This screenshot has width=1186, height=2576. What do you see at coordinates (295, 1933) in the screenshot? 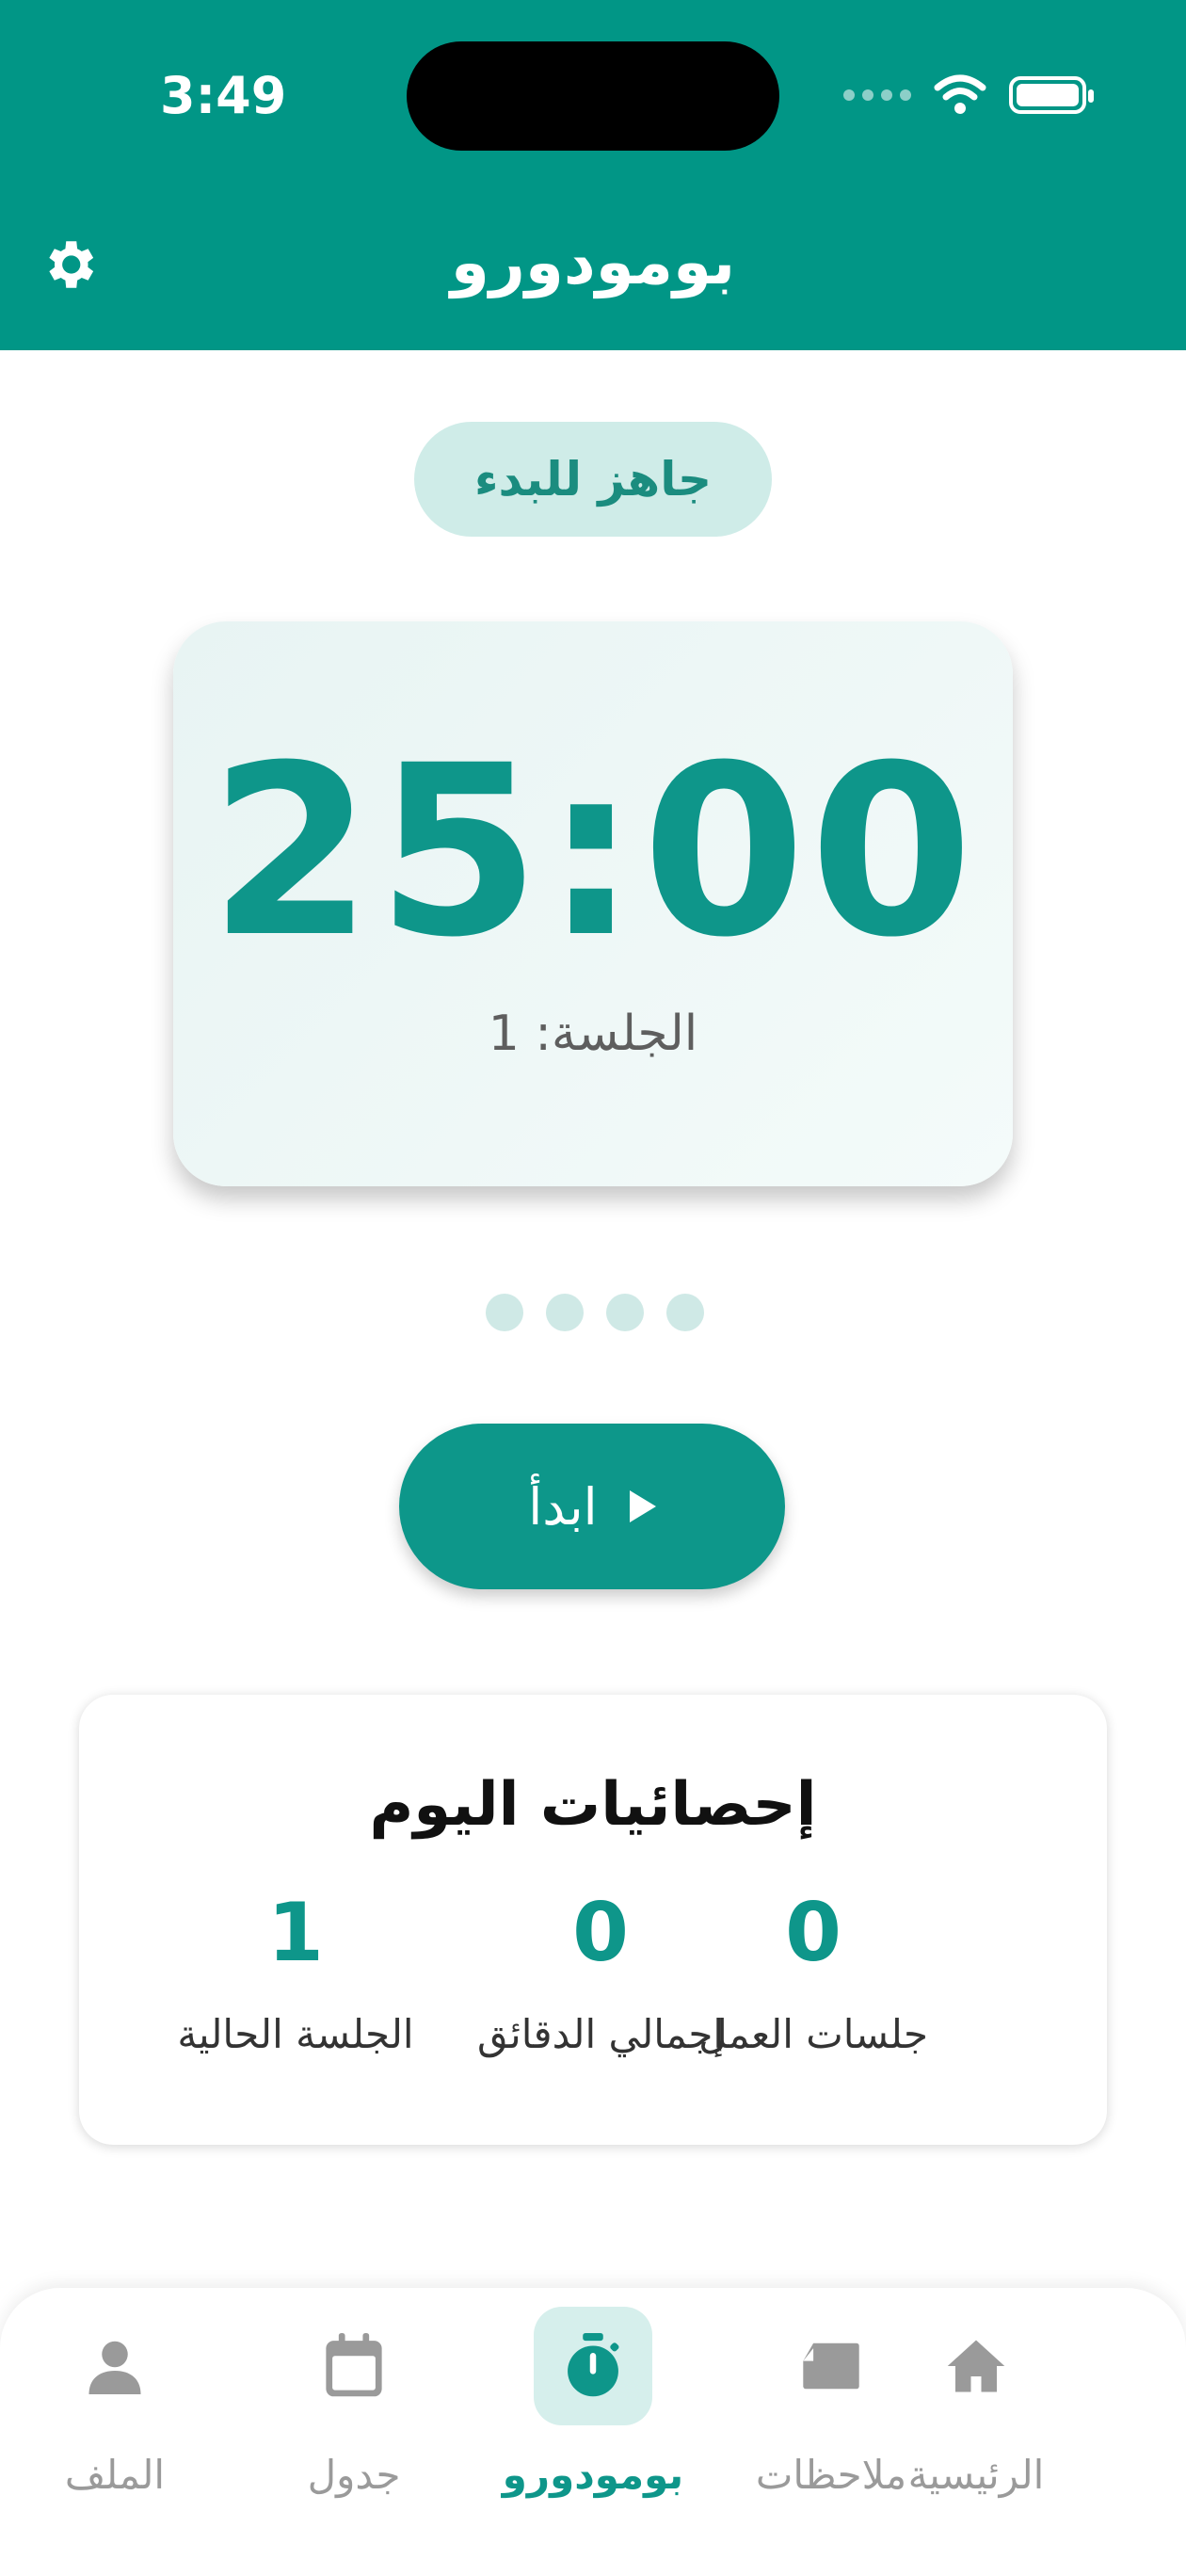
I see `stat-value: 1` at bounding box center [295, 1933].